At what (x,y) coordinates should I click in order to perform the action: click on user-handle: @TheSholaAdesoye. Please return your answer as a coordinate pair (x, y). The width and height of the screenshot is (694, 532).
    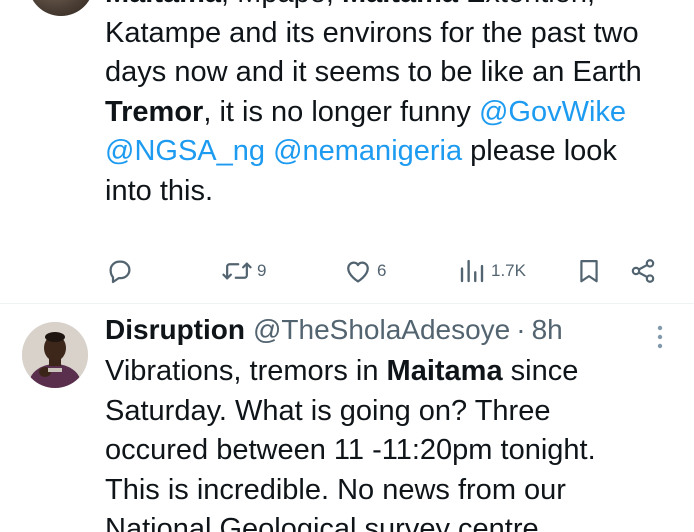
    Looking at the image, I should click on (381, 330).